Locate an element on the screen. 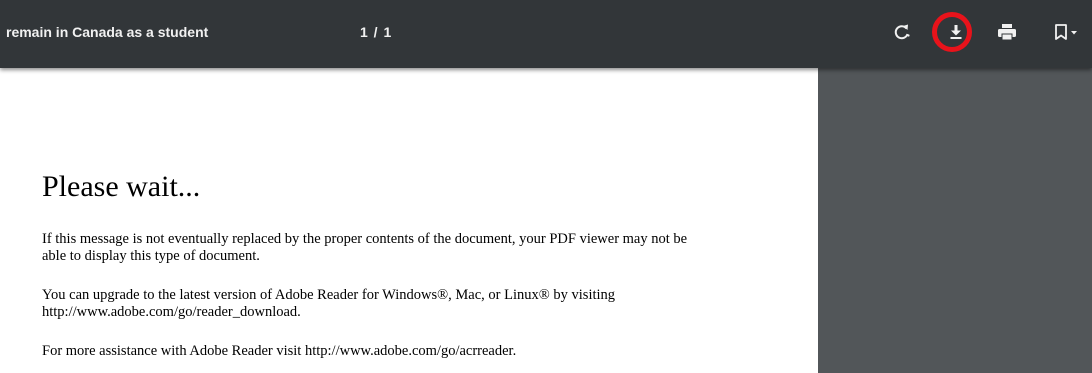 Image resolution: width=1092 pixels, height=373 pixels. rotate-button is located at coordinates (902, 32).